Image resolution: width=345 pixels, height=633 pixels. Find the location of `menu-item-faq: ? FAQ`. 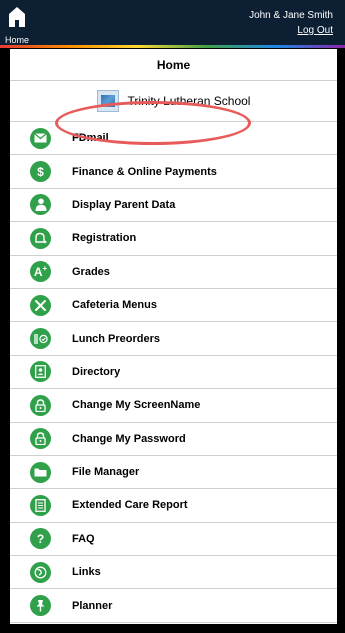

menu-item-faq: ? FAQ is located at coordinates (173, 540).